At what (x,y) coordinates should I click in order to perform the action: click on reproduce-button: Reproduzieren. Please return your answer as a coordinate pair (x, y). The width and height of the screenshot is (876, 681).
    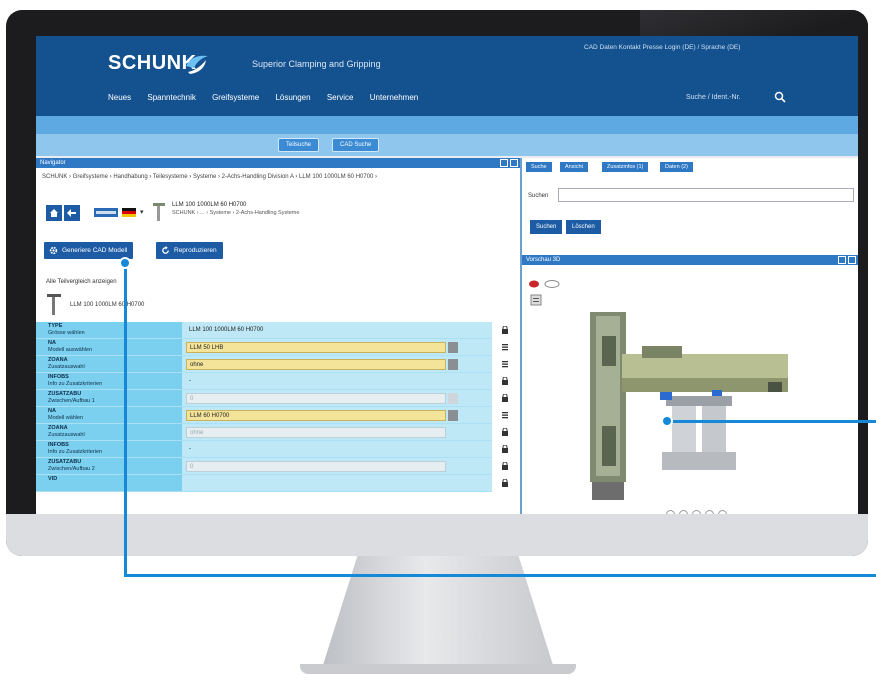
    Looking at the image, I should click on (189, 250).